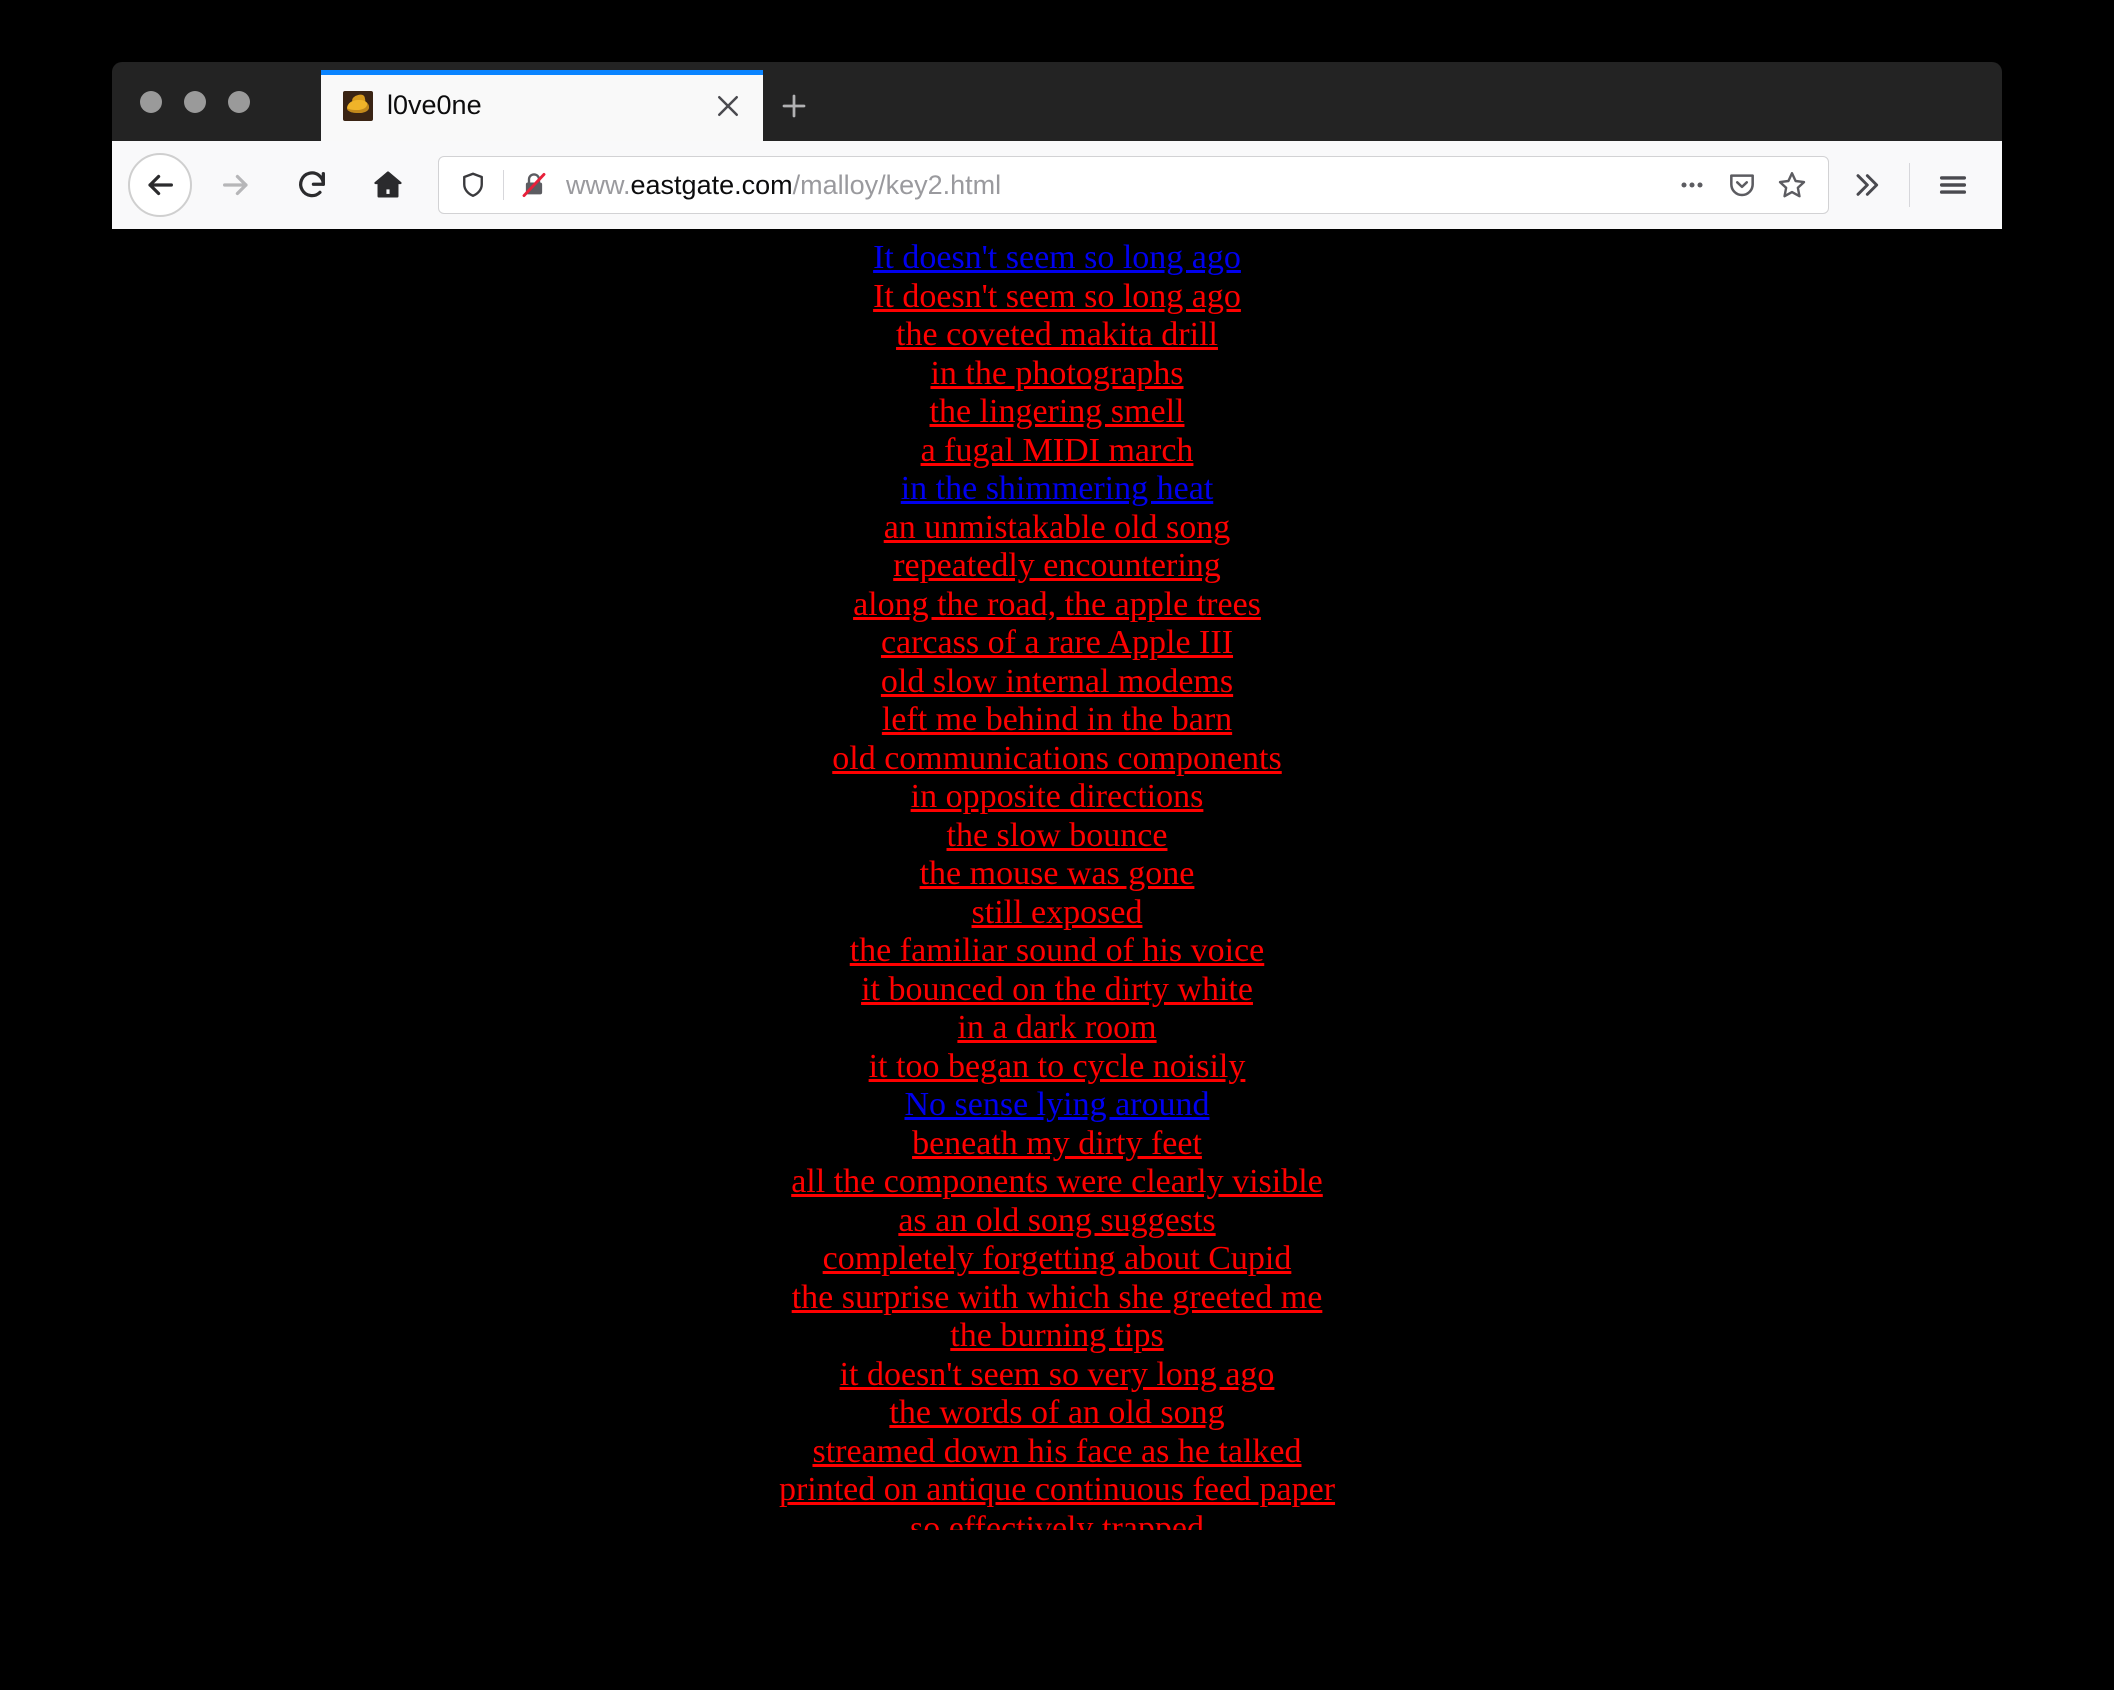 This screenshot has height=1690, width=2114. Describe the element at coordinates (728, 106) in the screenshot. I see `close-tab-button` at that location.